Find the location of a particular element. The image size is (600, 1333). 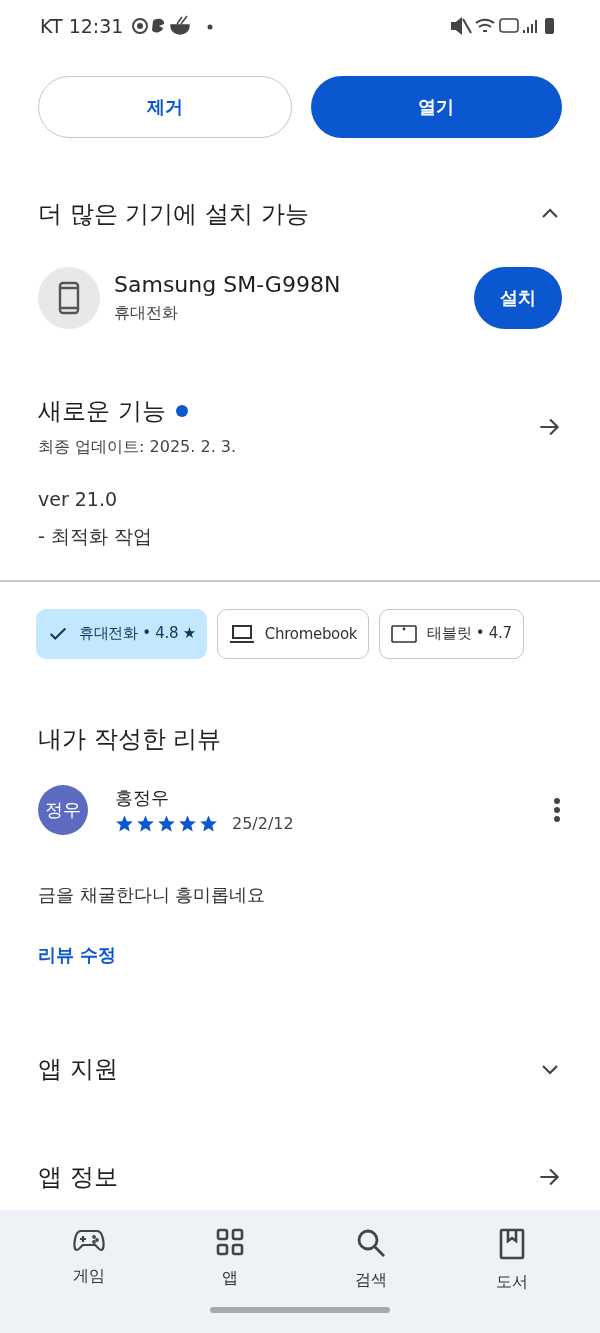

review-date: 25/2/12 is located at coordinates (263, 823).